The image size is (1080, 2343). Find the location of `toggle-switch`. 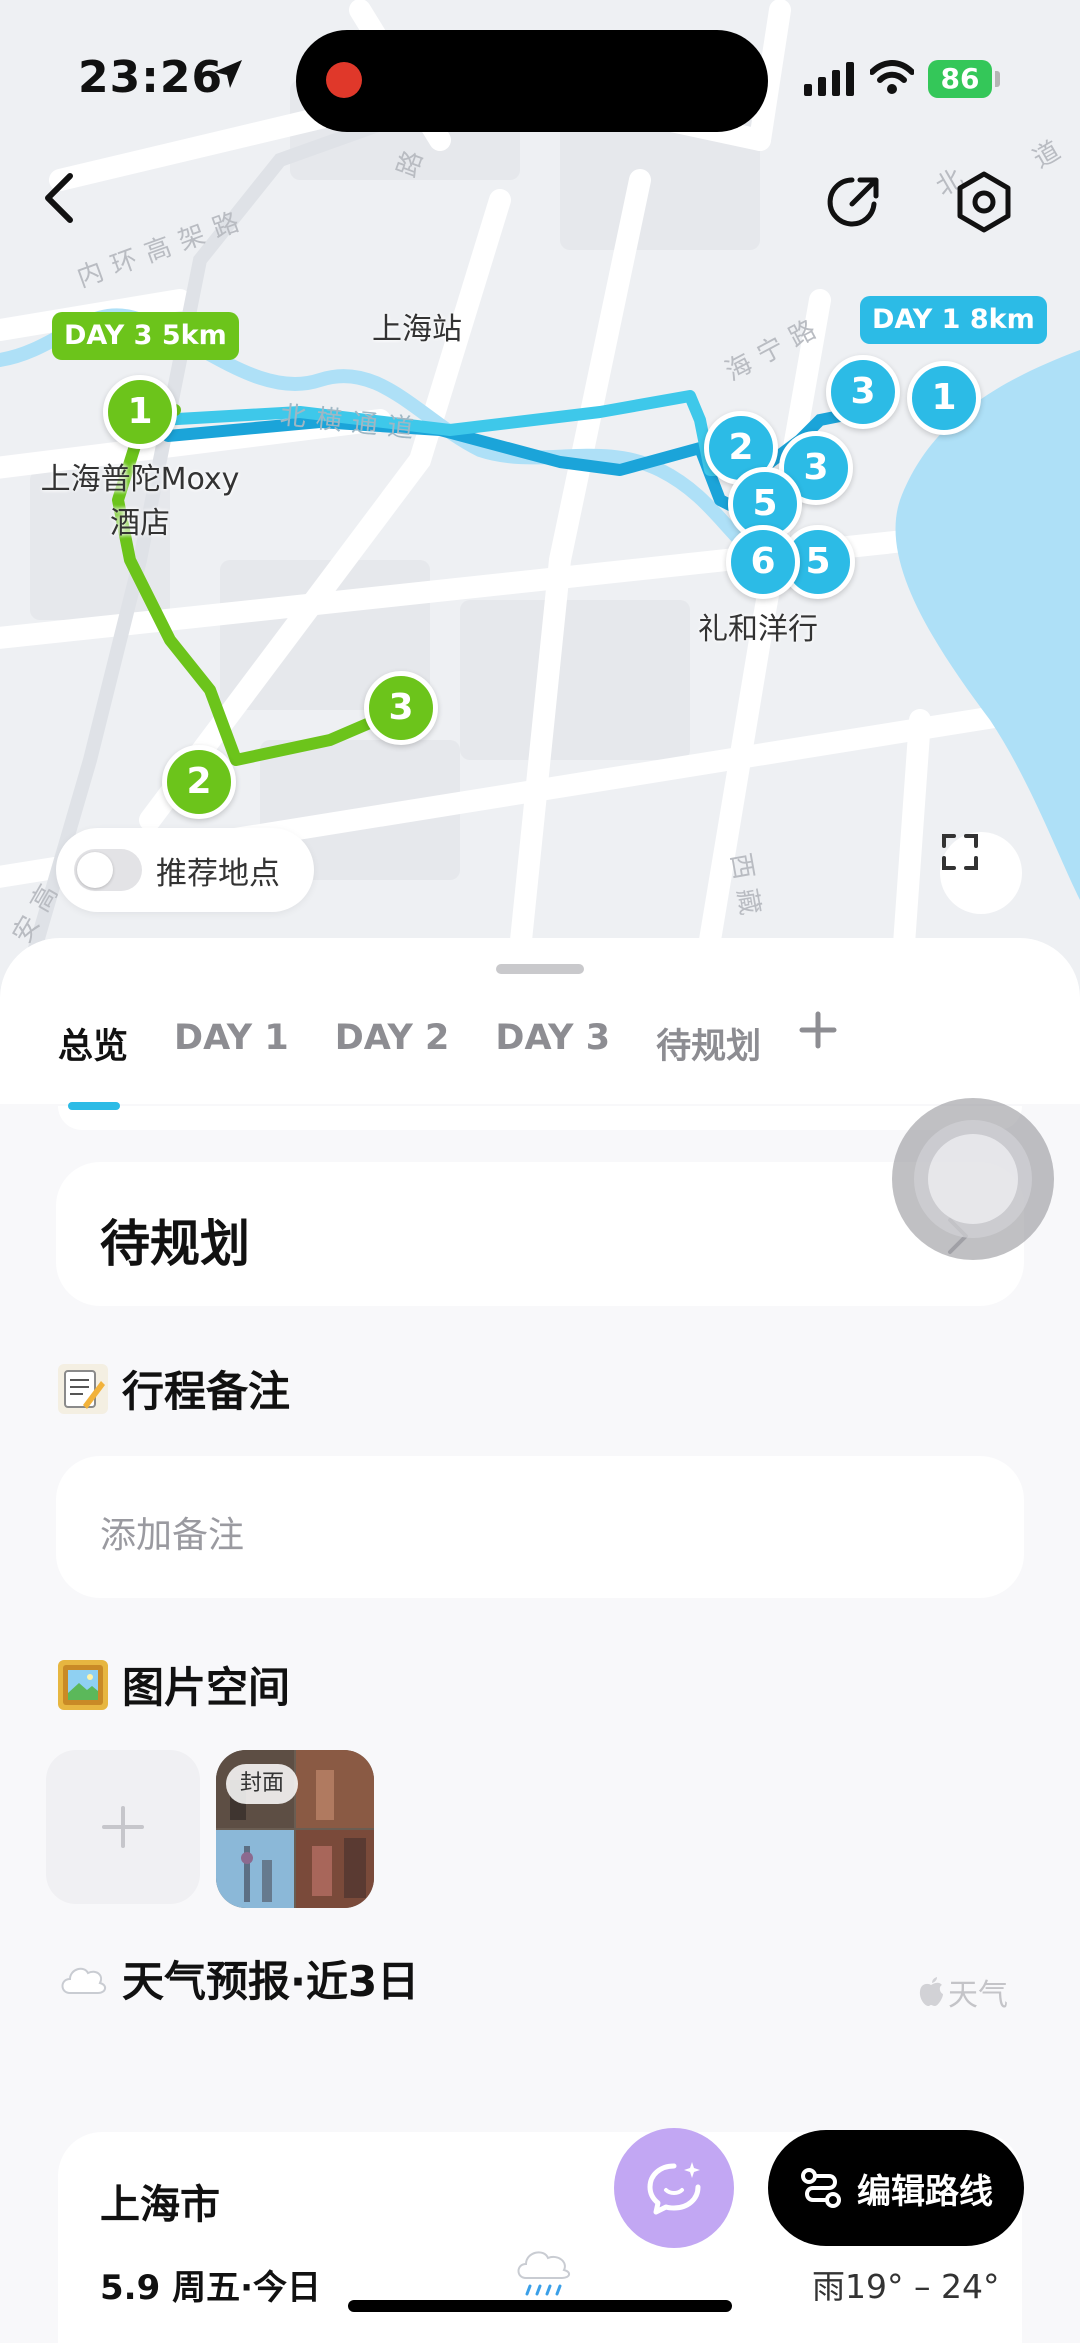

toggle-switch is located at coordinates (108, 870).